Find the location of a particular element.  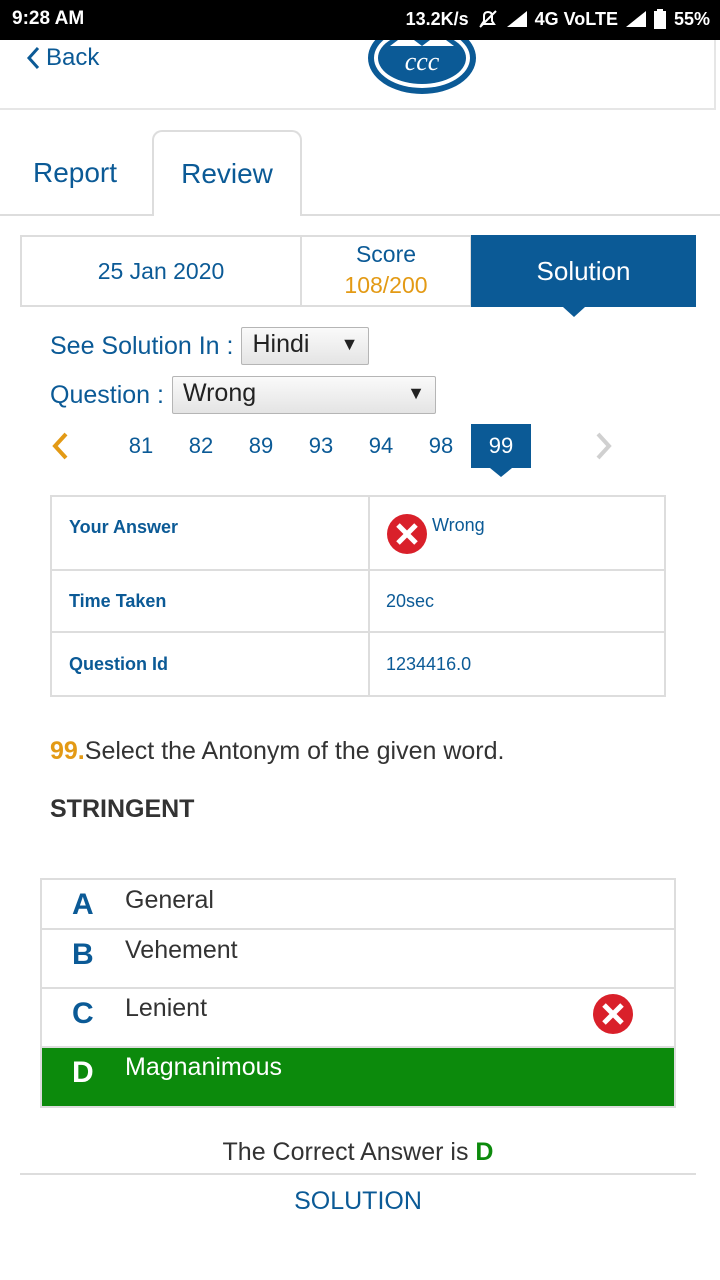

correct-answer-prefix: The Correct Answer is is located at coordinates (345, 1152).